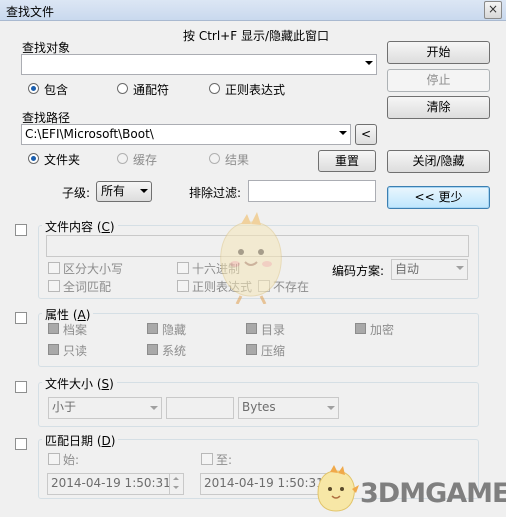 This screenshot has height=517, width=506. What do you see at coordinates (493, 10) in the screenshot?
I see `close-window-button: ×` at bounding box center [493, 10].